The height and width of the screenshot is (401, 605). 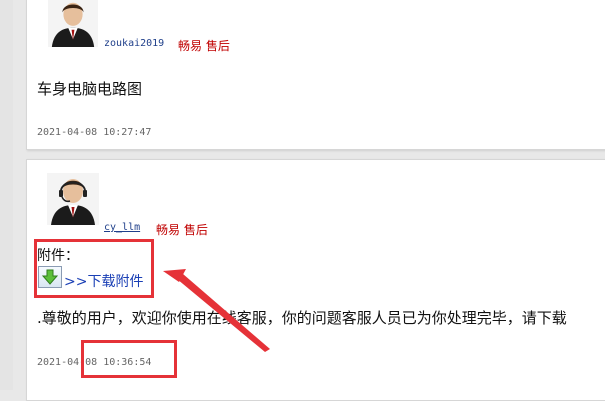 I want to click on username: zoukai2019, so click(x=134, y=43).